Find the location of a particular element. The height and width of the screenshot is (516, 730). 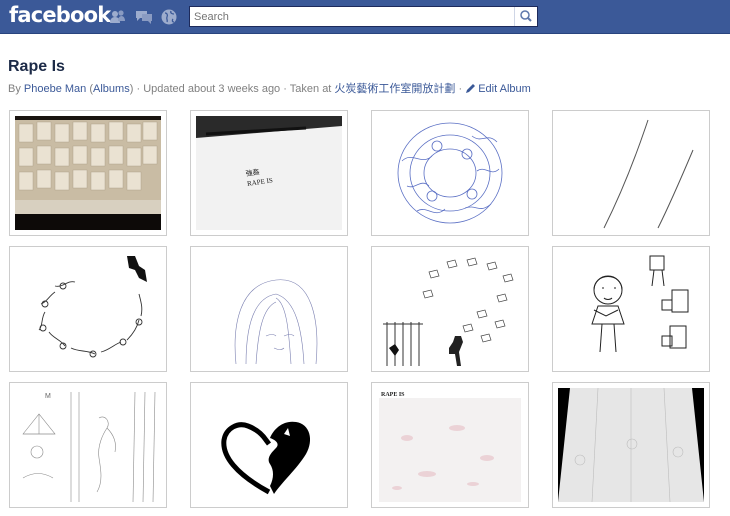

prison-bars-drawing is located at coordinates (450, 309).